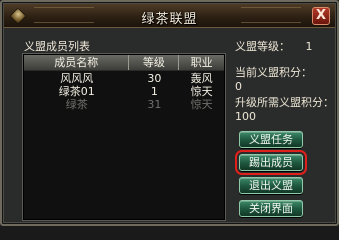 Image resolution: width=339 pixels, height=240 pixels. I want to click on kick-member-button: 踢出成员, so click(271, 162).